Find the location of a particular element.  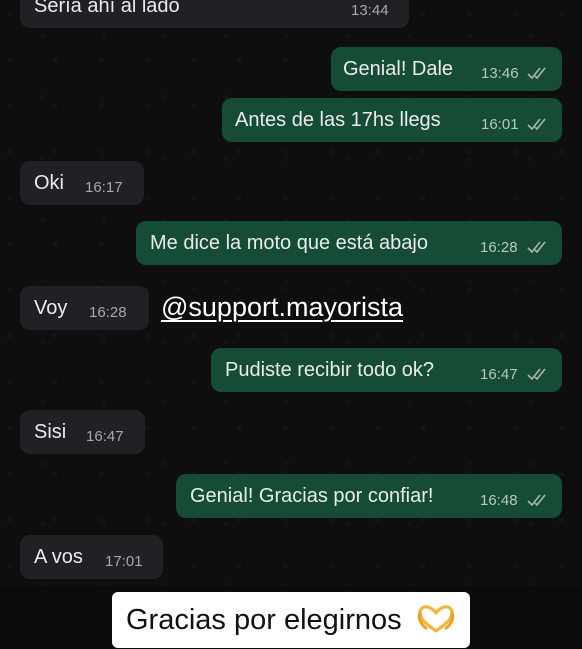

message-text: Genial! Gracias por confiar! is located at coordinates (312, 496).